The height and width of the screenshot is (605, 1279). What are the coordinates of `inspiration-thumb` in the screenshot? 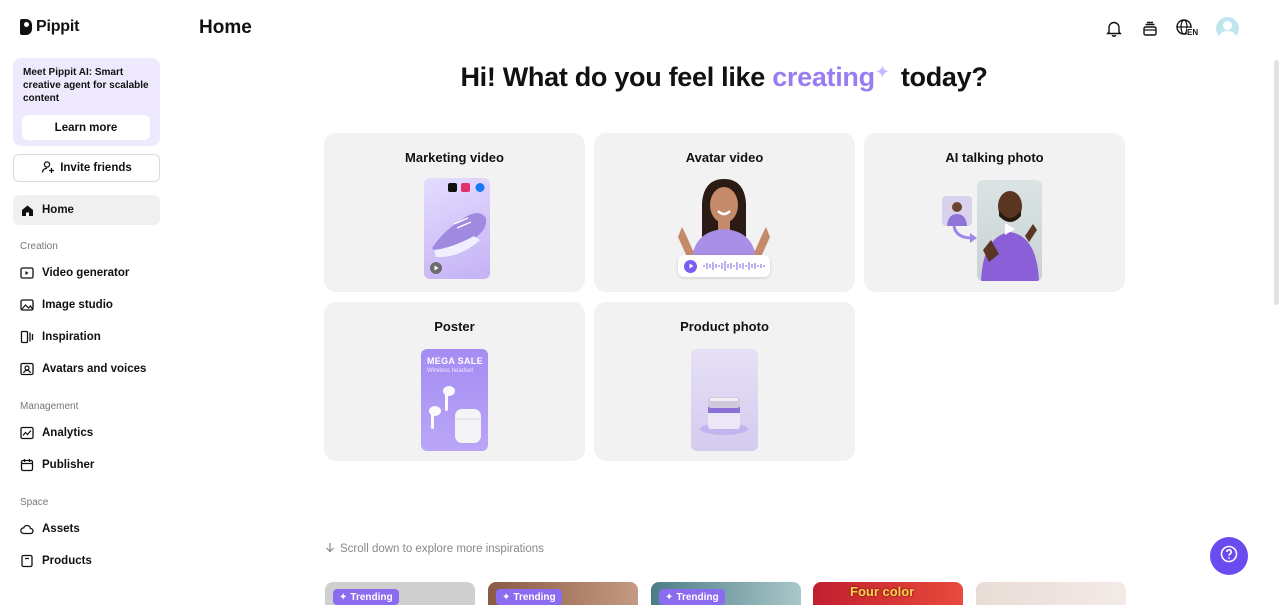 It's located at (1051, 593).